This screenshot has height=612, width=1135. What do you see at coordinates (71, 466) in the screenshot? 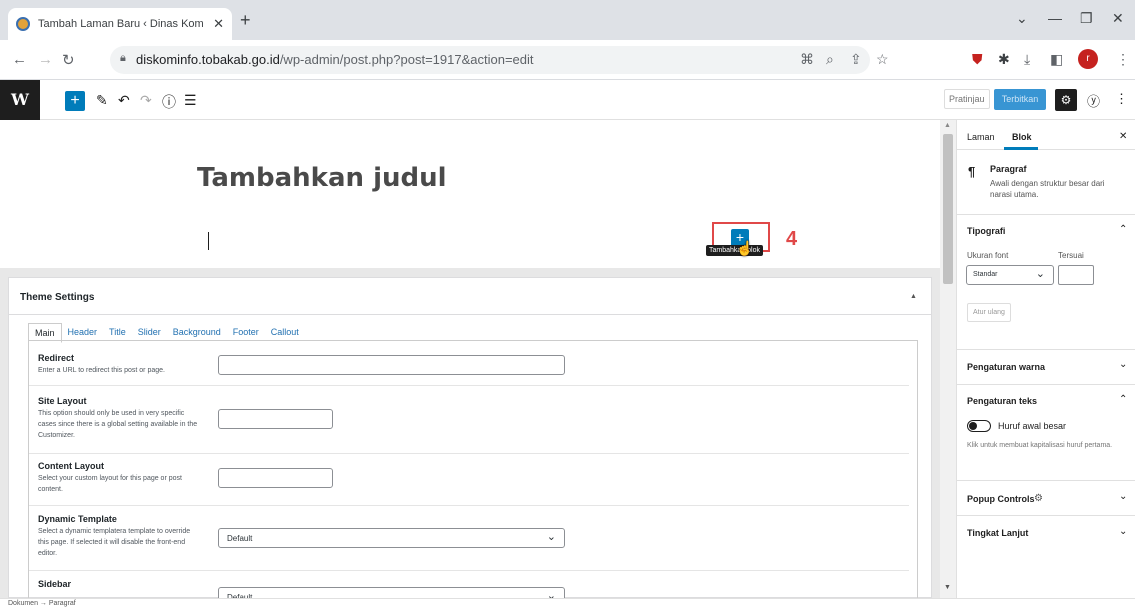
I see `content-layout-label: Content Layout` at bounding box center [71, 466].